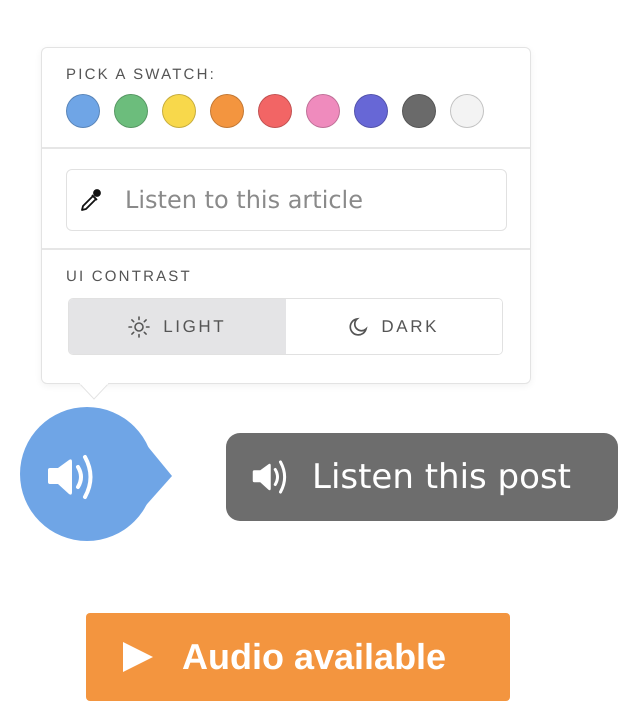 This screenshot has width=618, height=722. What do you see at coordinates (129, 277) in the screenshot?
I see `contrast-label: UI CONTRAST` at bounding box center [129, 277].